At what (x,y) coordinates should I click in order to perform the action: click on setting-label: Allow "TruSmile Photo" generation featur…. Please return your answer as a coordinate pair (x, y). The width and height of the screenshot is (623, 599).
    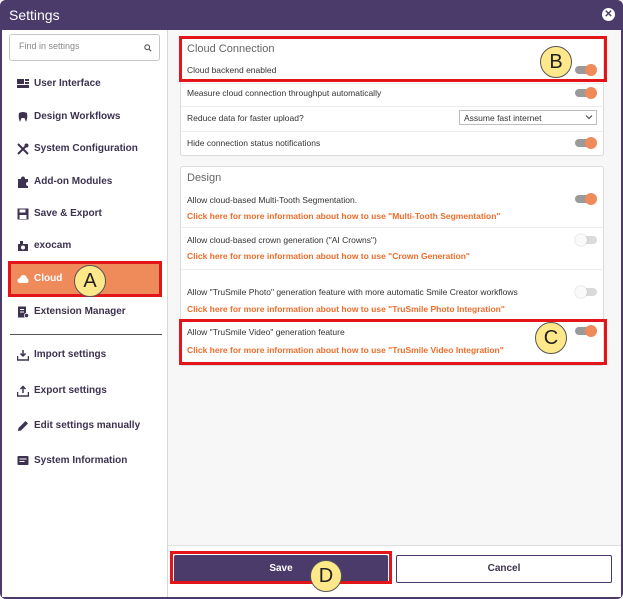
    Looking at the image, I should click on (352, 292).